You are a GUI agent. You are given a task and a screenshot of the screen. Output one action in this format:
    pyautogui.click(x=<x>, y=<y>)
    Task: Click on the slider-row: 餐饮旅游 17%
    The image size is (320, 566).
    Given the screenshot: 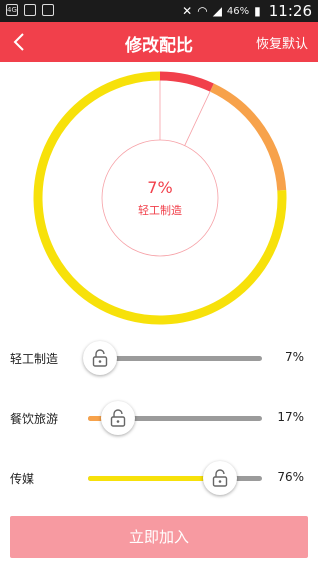 What is the action you would take?
    pyautogui.click(x=159, y=418)
    